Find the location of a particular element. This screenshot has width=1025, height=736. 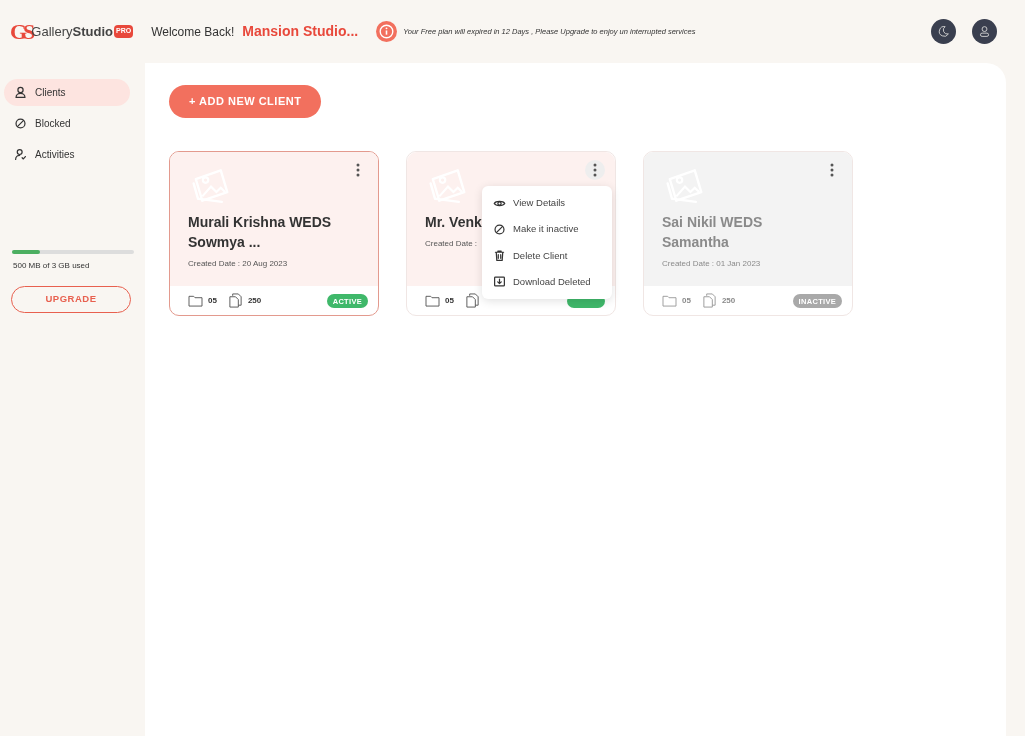

menu-item: Make it inactive is located at coordinates (547, 229).